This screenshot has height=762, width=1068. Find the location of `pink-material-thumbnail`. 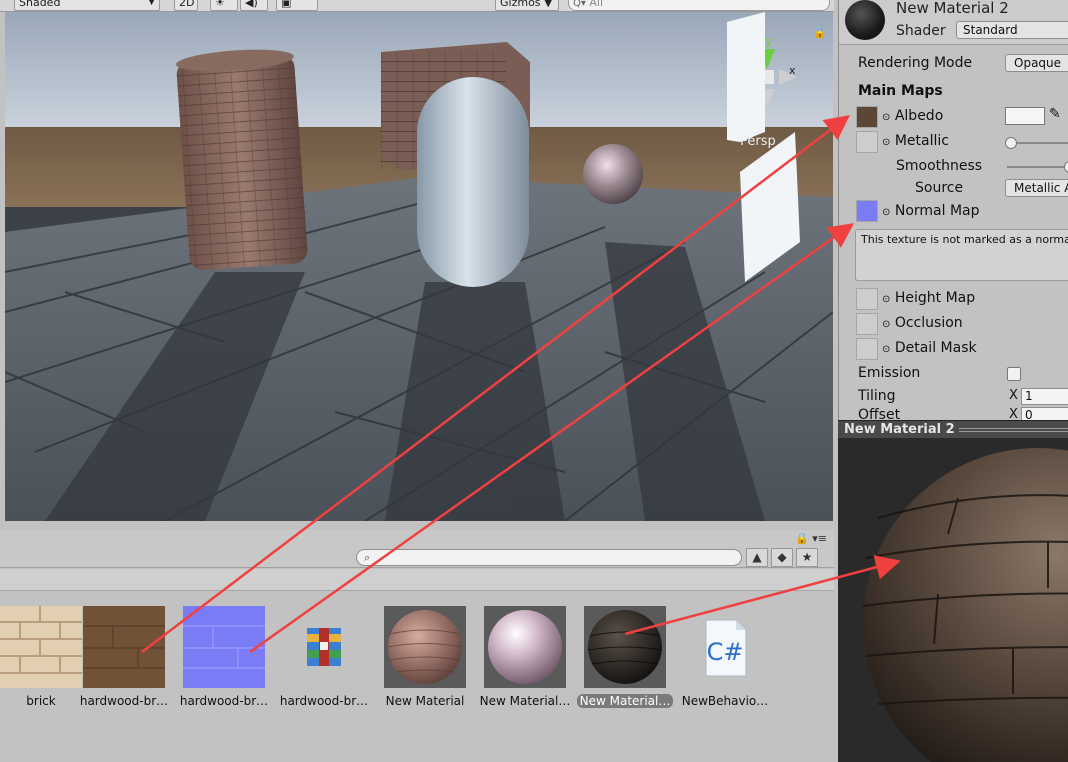

pink-material-thumbnail is located at coordinates (525, 647).